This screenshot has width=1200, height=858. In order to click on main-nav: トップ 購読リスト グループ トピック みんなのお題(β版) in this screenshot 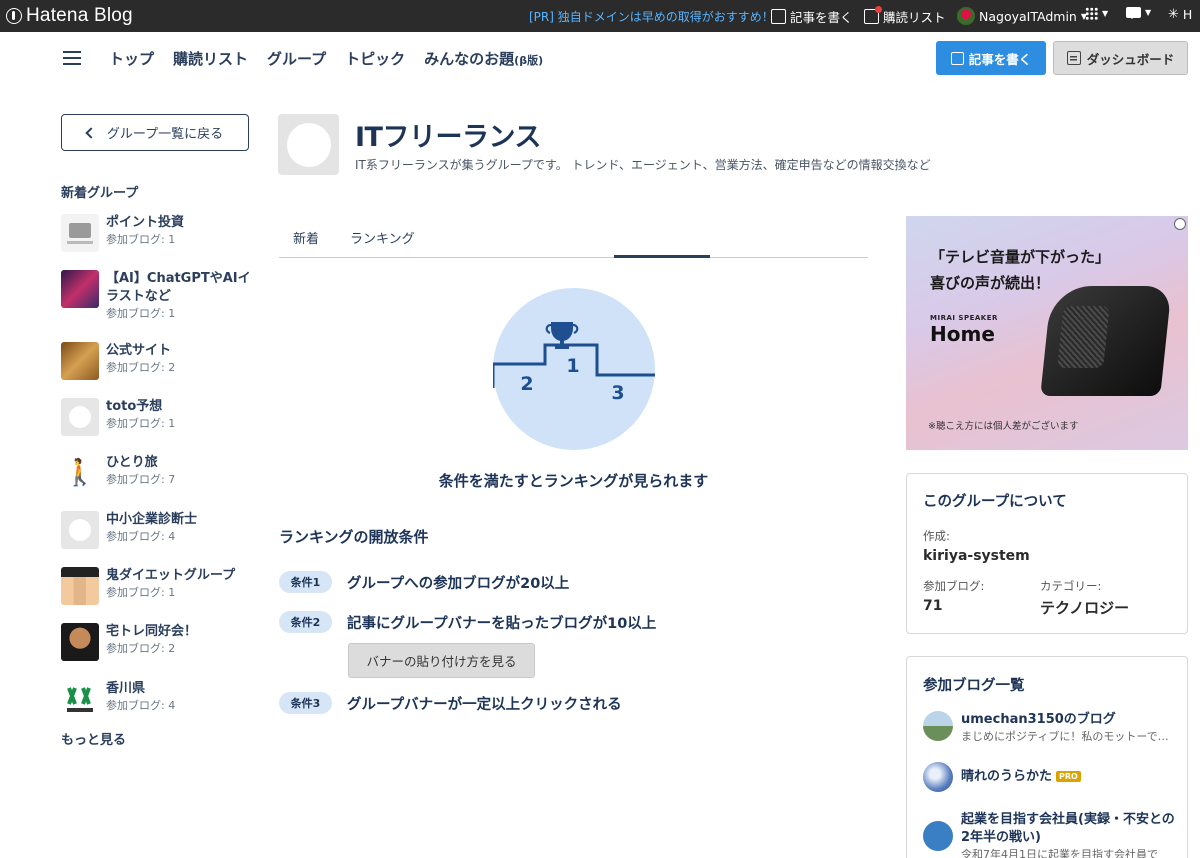, I will do `click(326, 58)`.